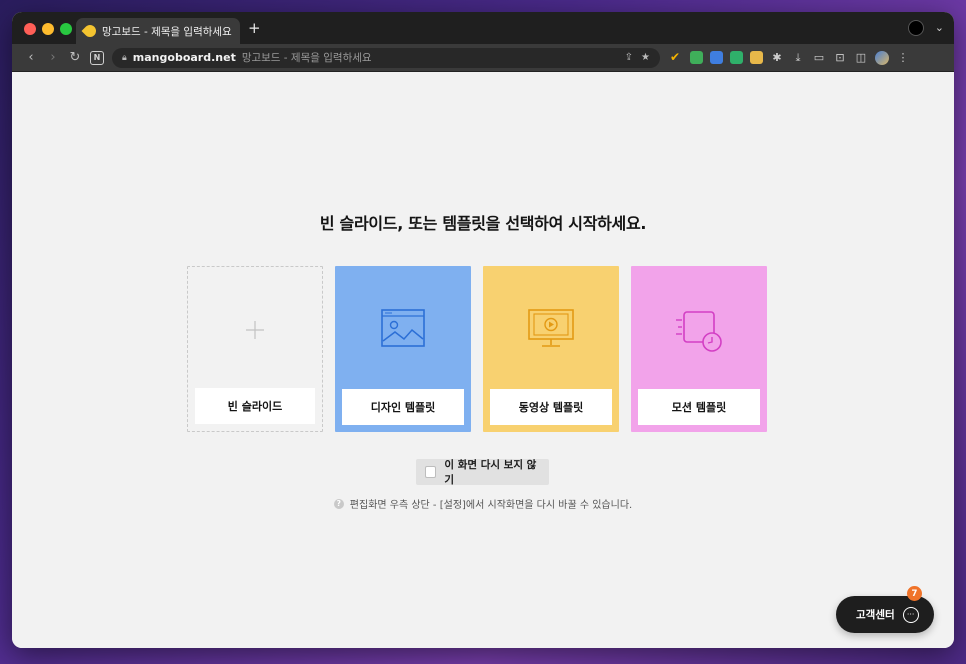 The height and width of the screenshot is (664, 966). Describe the element at coordinates (403, 407) in the screenshot. I see `design-template-label: 디자인 템플릿` at that location.